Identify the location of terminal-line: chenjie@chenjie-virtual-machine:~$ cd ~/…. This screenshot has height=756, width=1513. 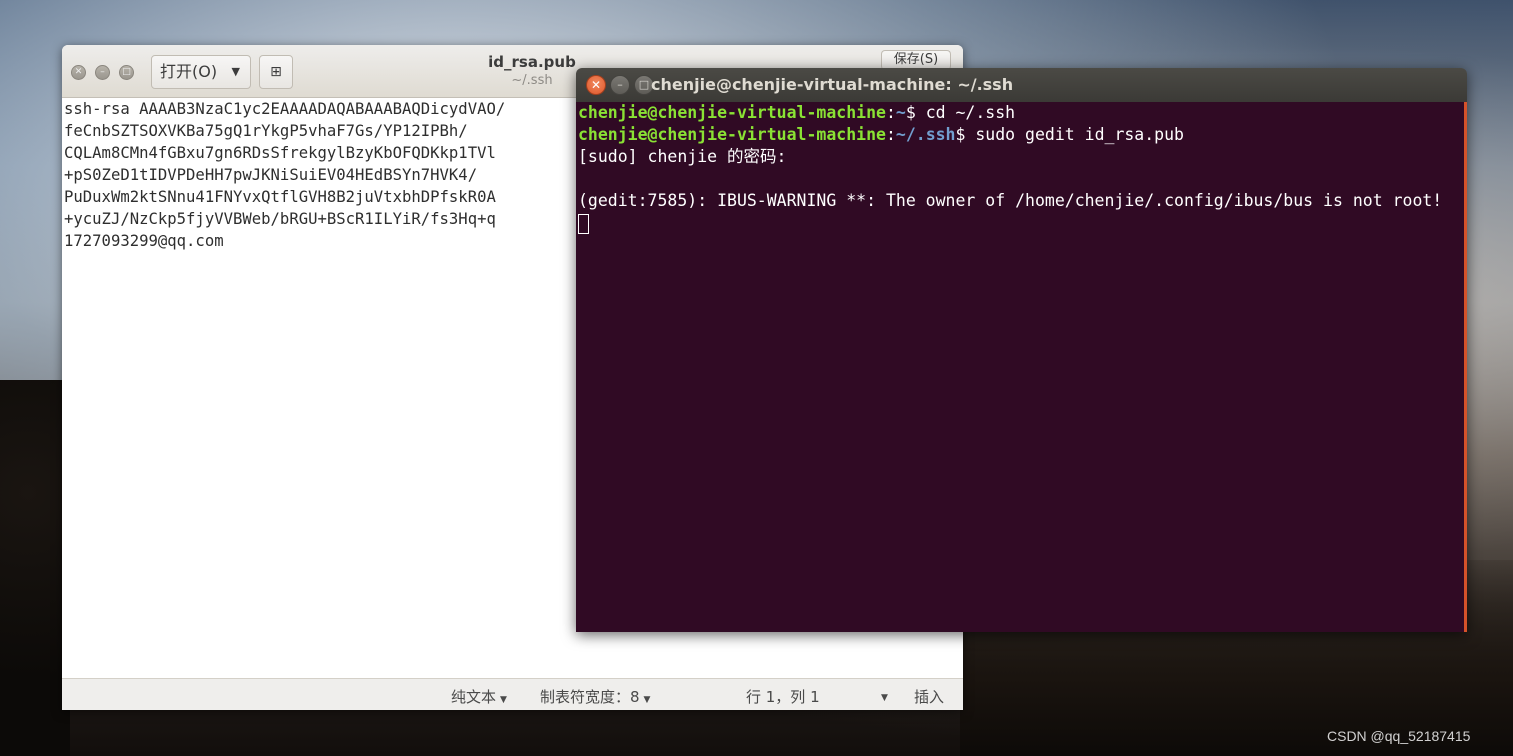
(797, 112).